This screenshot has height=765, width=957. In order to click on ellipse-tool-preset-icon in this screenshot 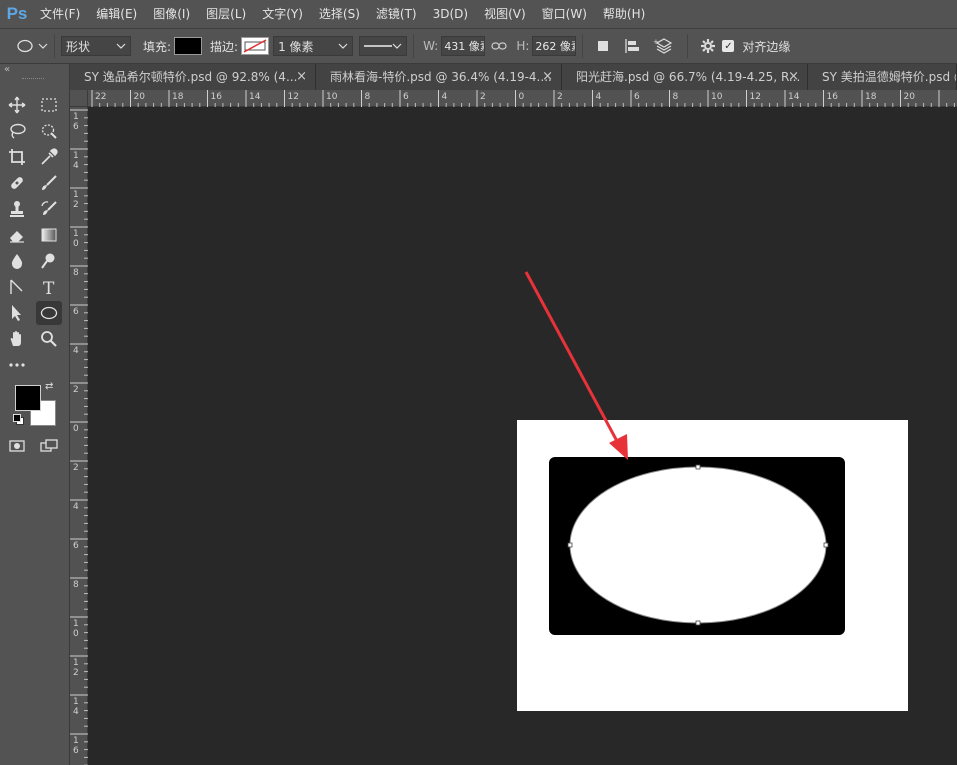, I will do `click(32, 46)`.